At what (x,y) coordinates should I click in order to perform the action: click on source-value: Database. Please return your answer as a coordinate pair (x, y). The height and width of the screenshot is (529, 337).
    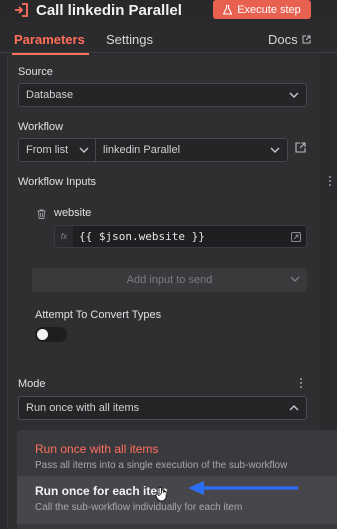
    Looking at the image, I should click on (50, 95).